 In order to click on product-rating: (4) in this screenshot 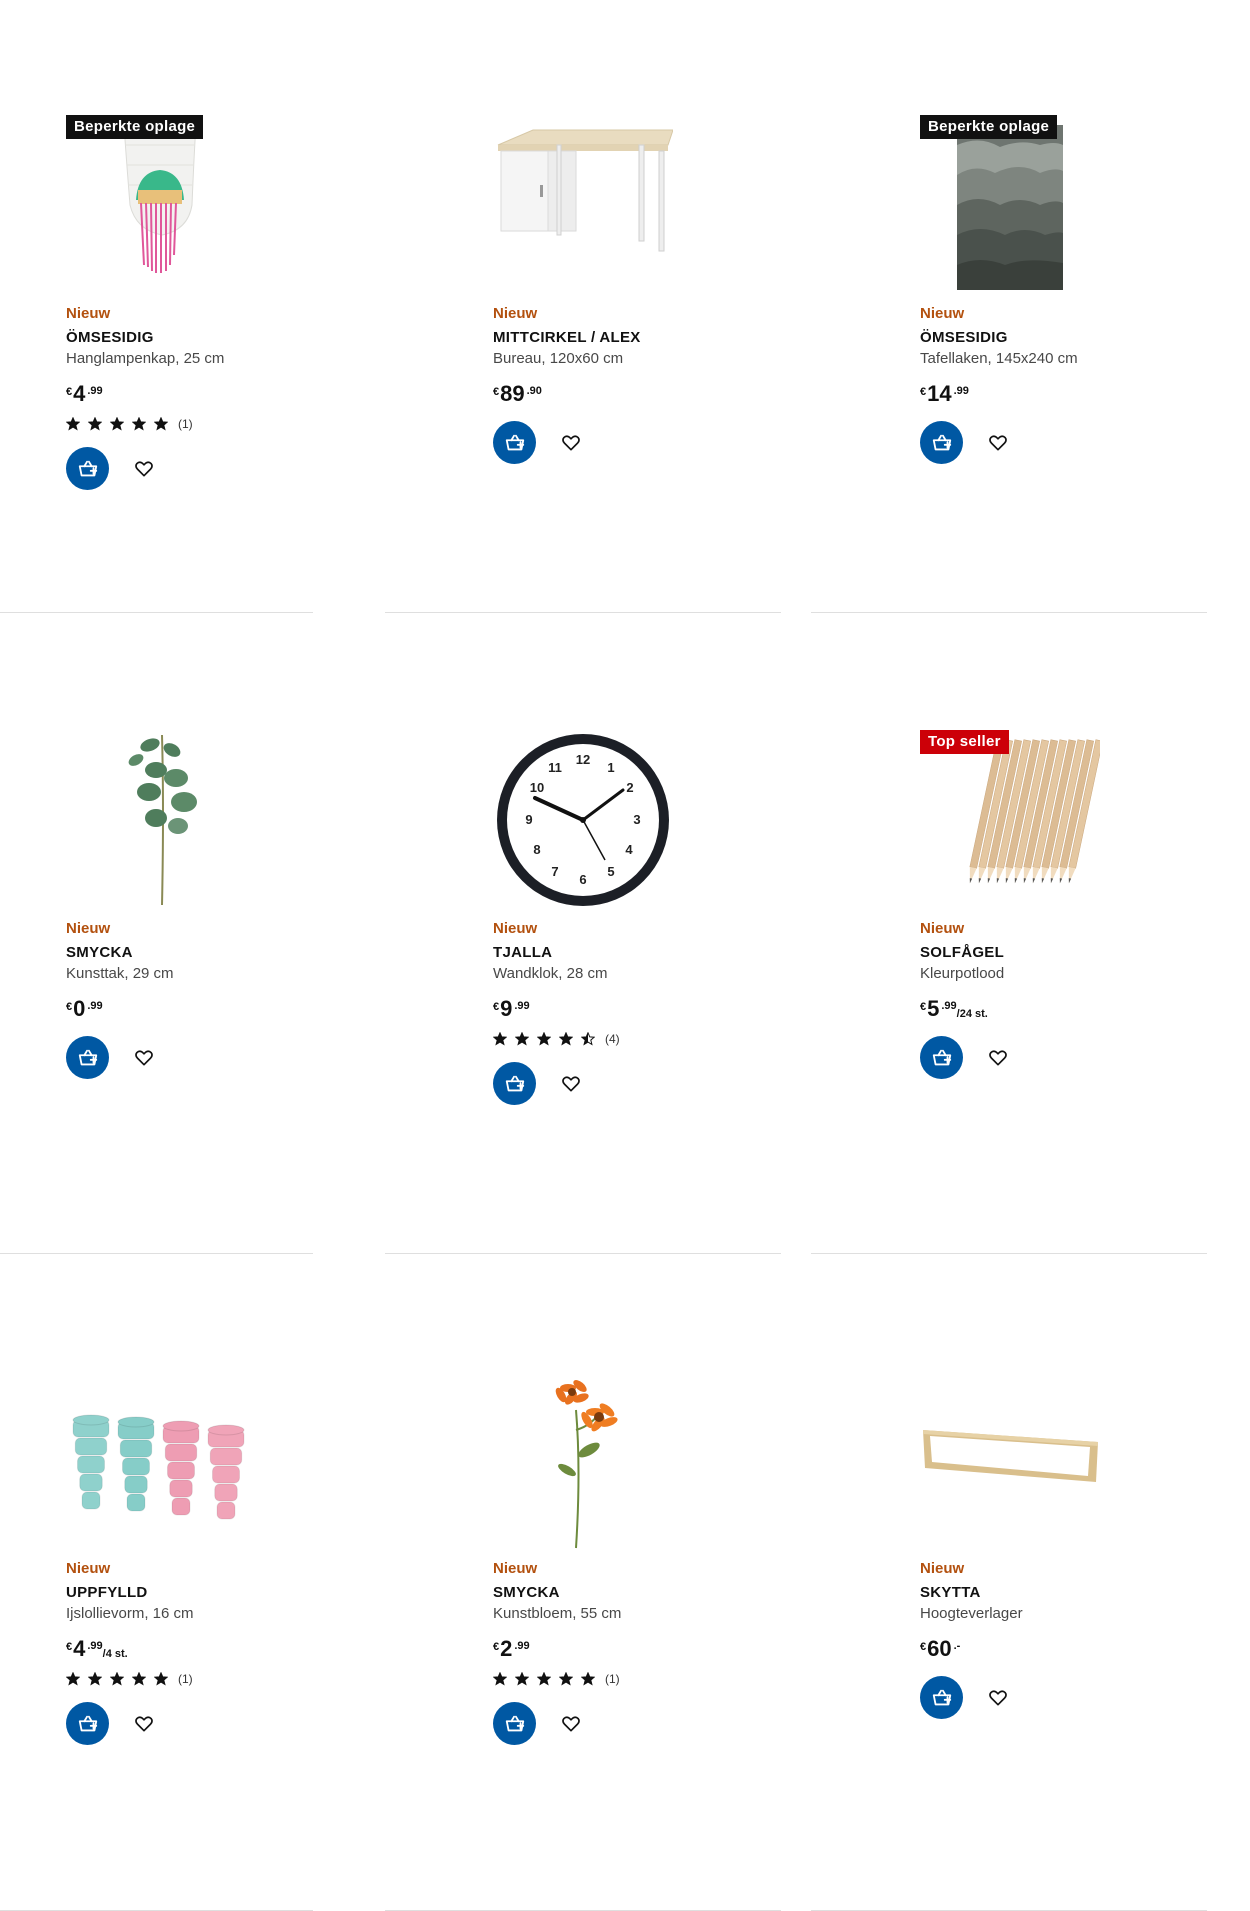, I will do `click(690, 1039)`.